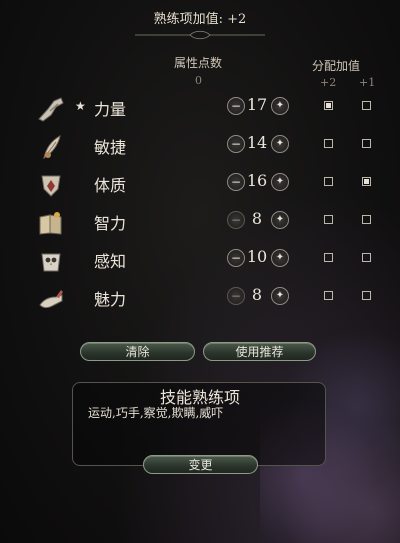 Image resolution: width=400 pixels, height=543 pixels. I want to click on intelligence-book-icon, so click(51, 223).